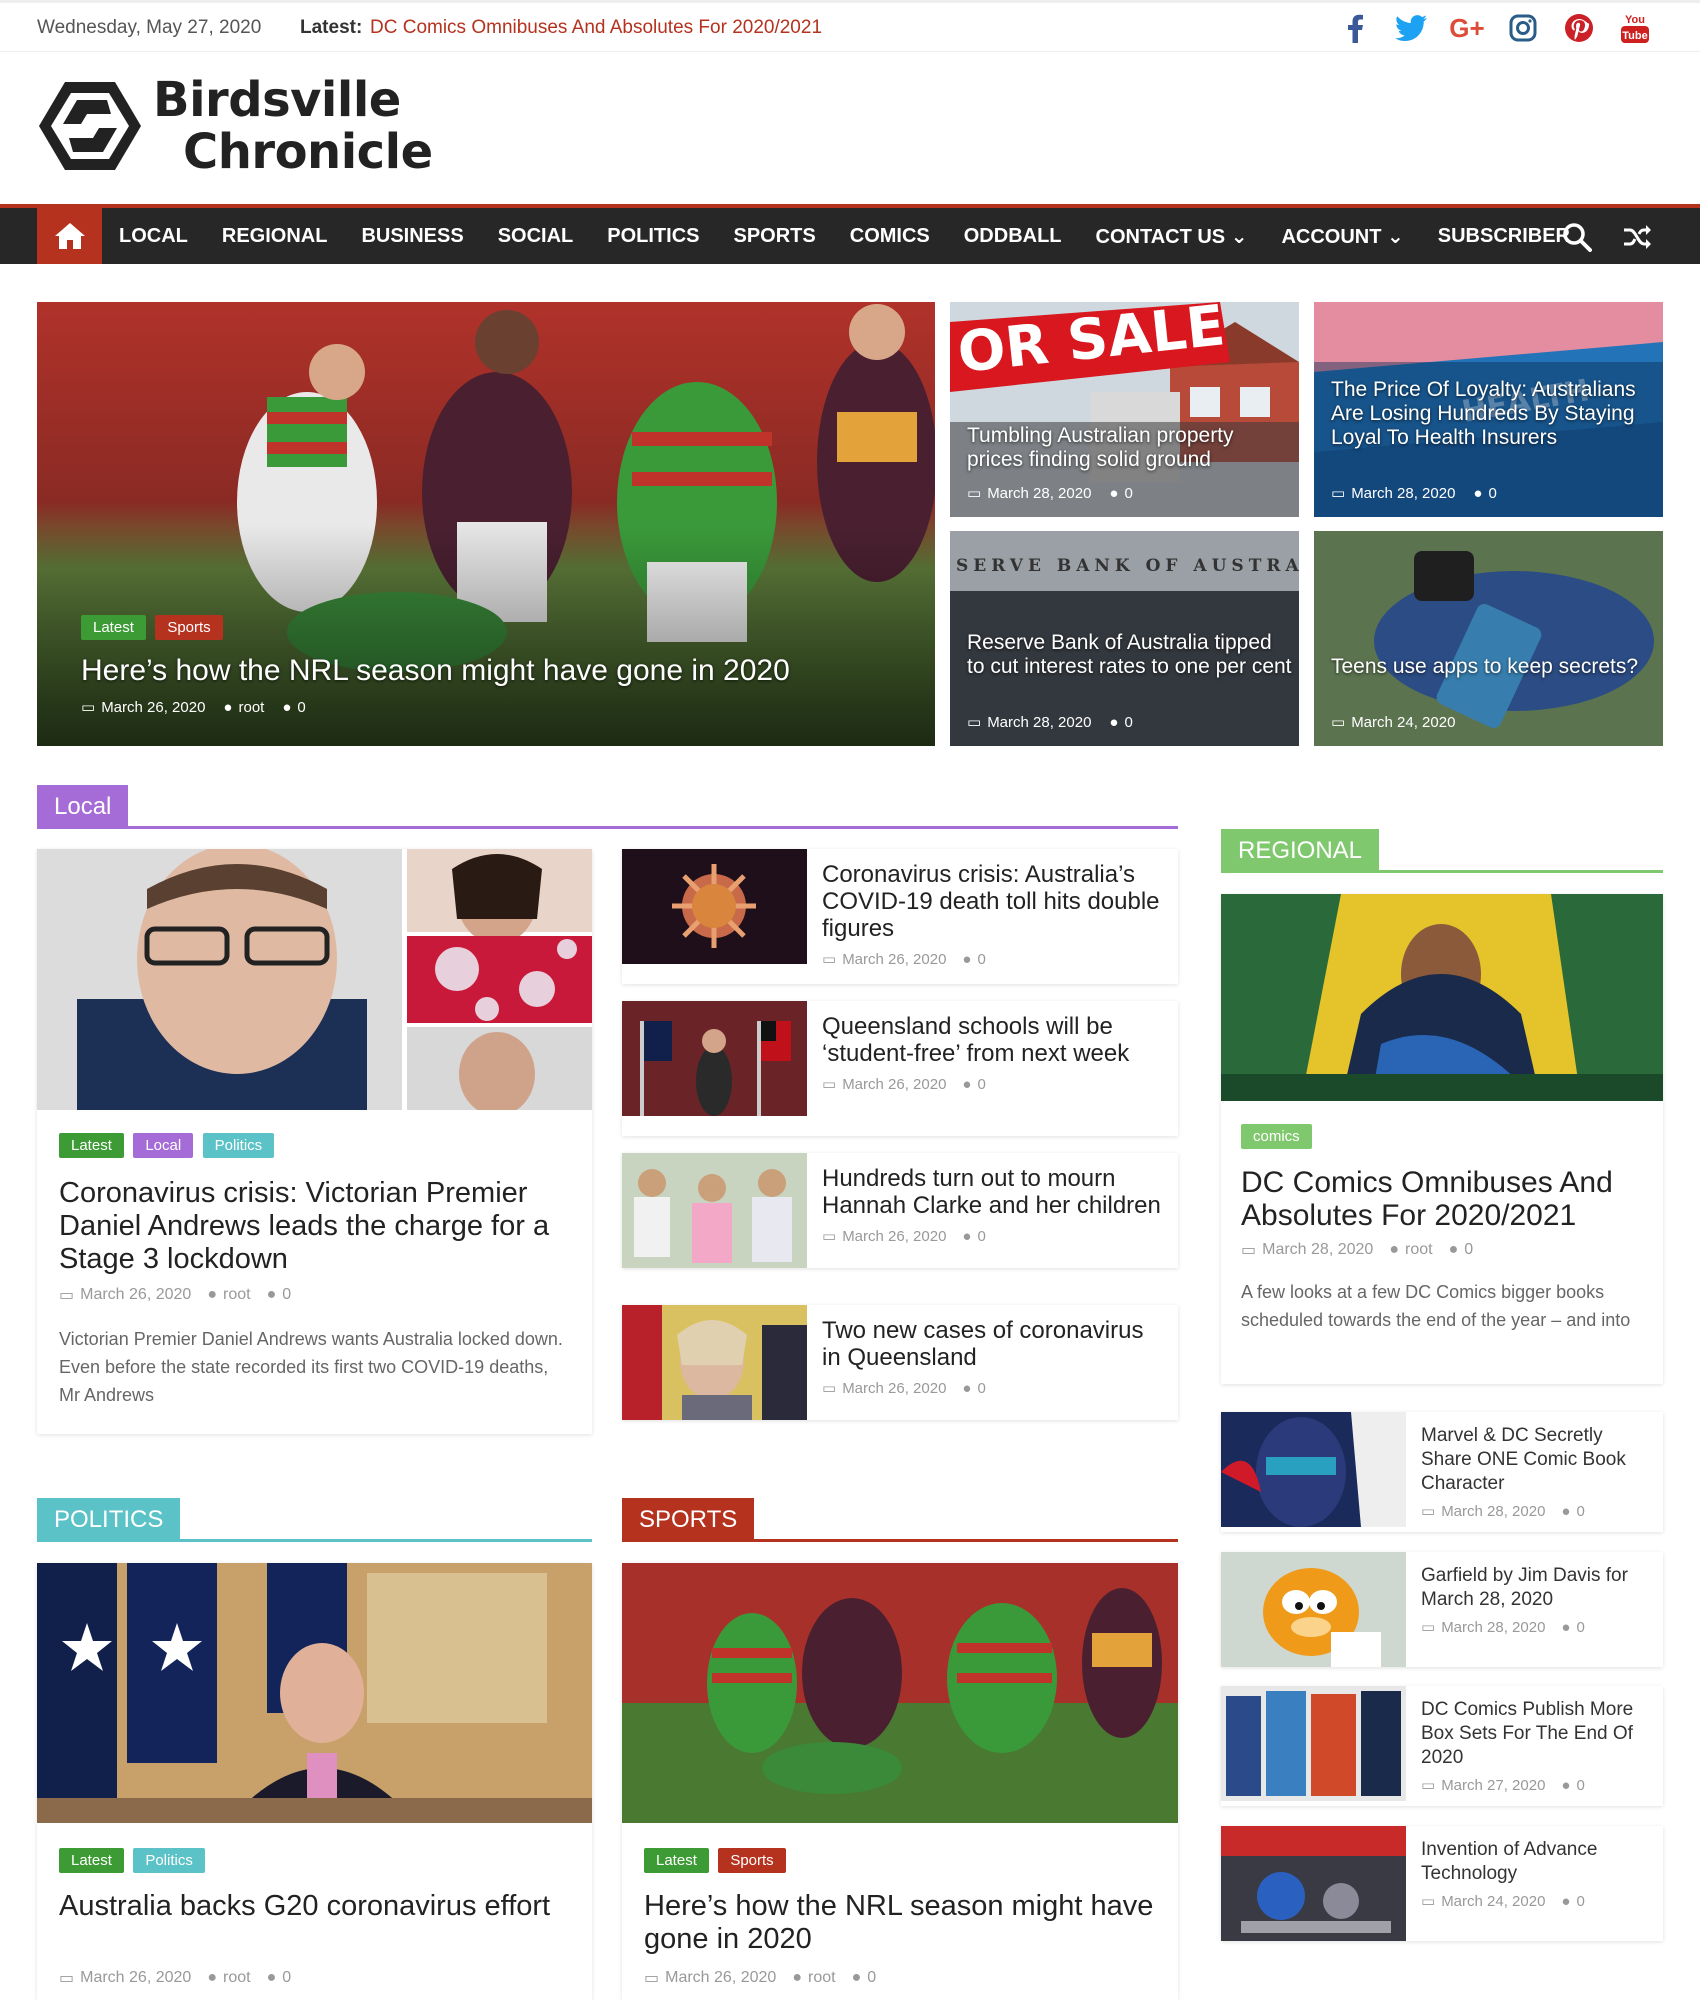  Describe the element at coordinates (1276, 1136) in the screenshot. I see `category-badge-comics: comics` at that location.